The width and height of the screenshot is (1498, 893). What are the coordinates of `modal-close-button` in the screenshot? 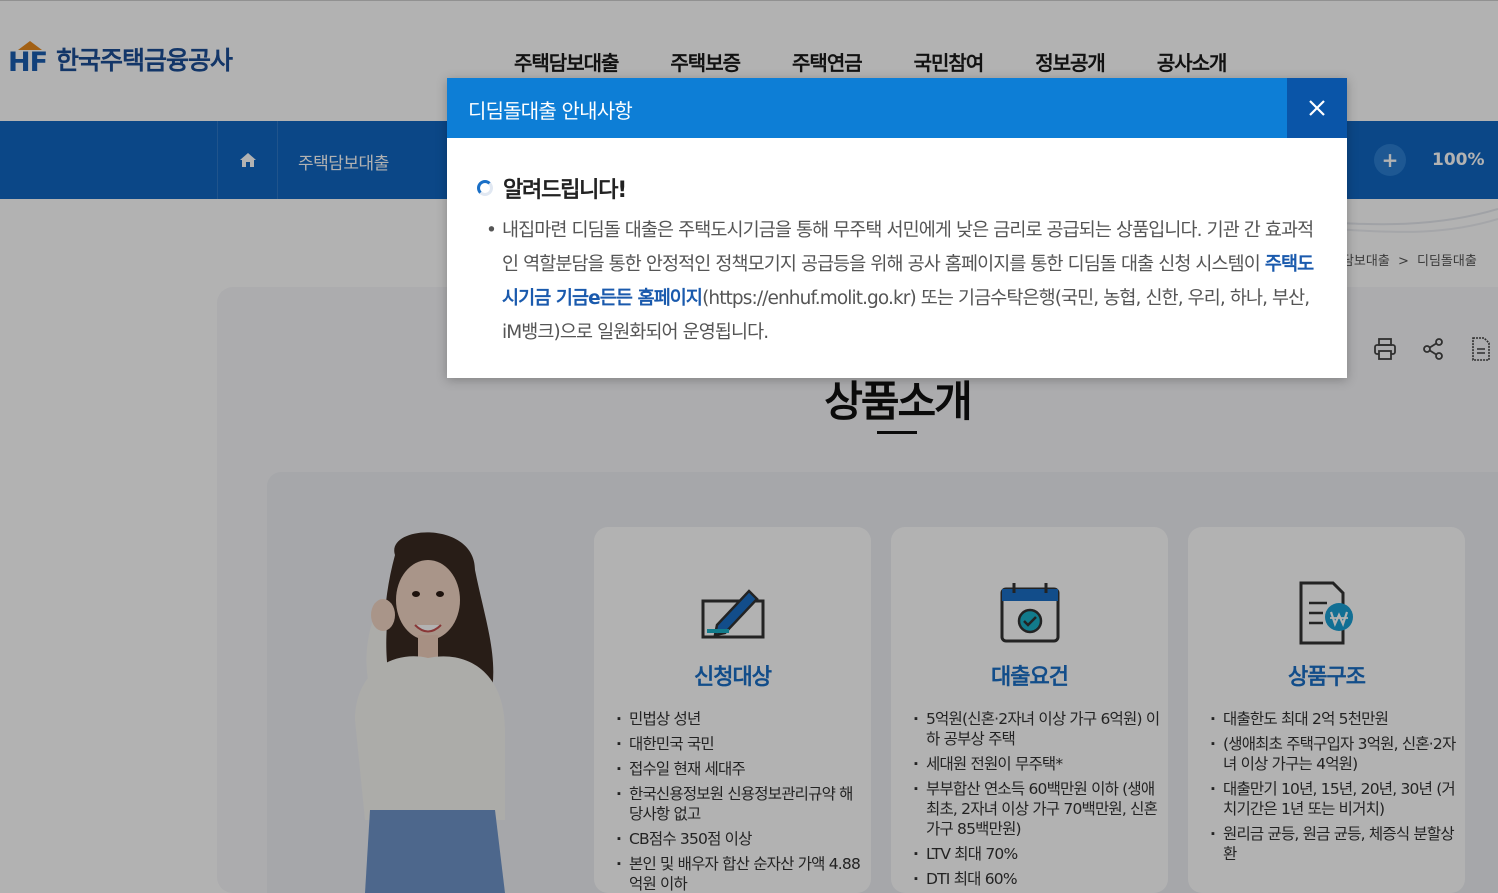 It's located at (1317, 108).